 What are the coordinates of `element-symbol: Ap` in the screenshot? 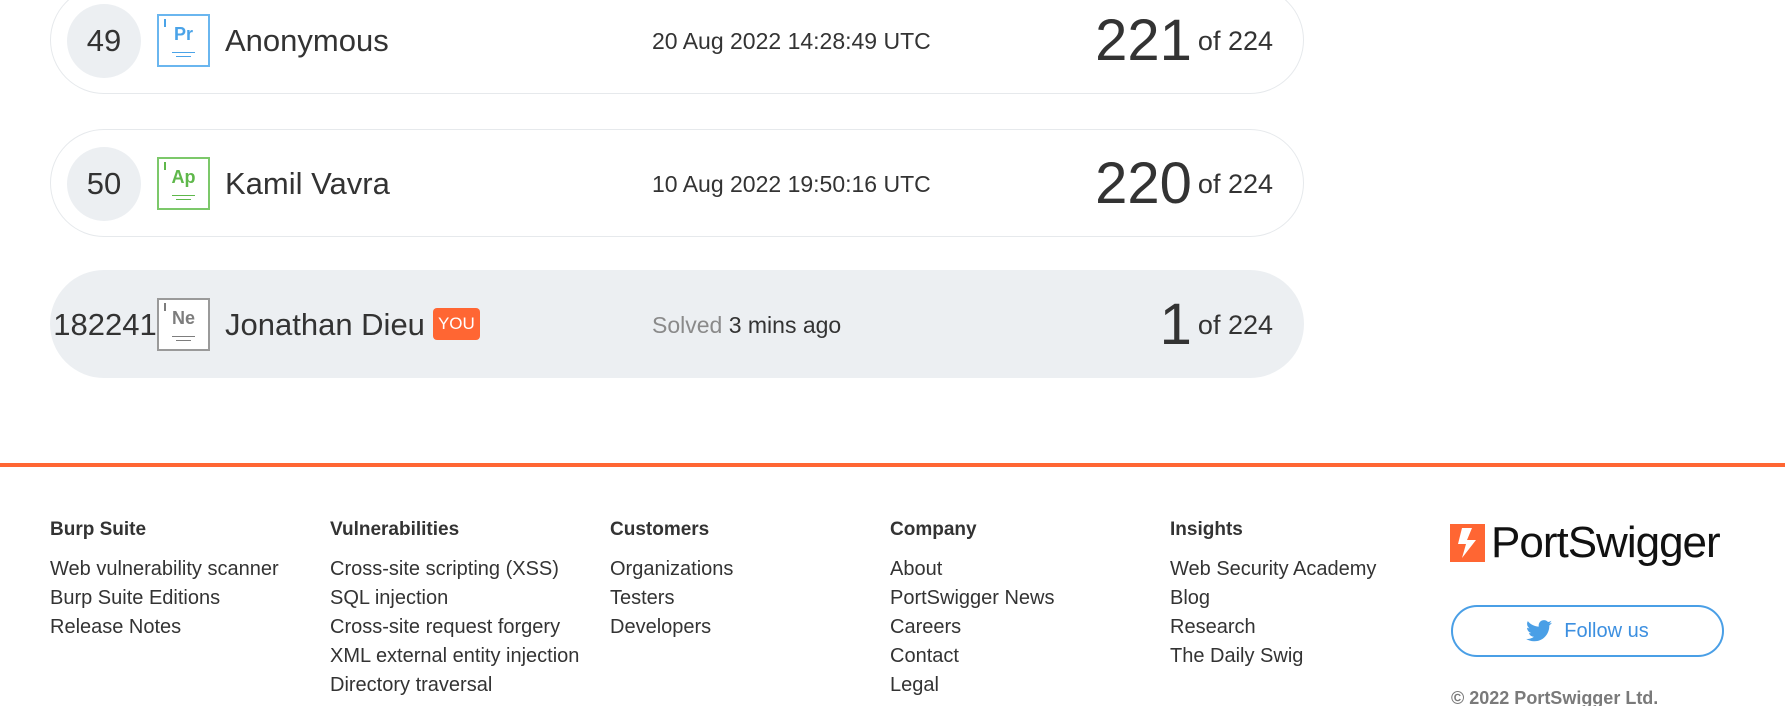 It's located at (183, 177).